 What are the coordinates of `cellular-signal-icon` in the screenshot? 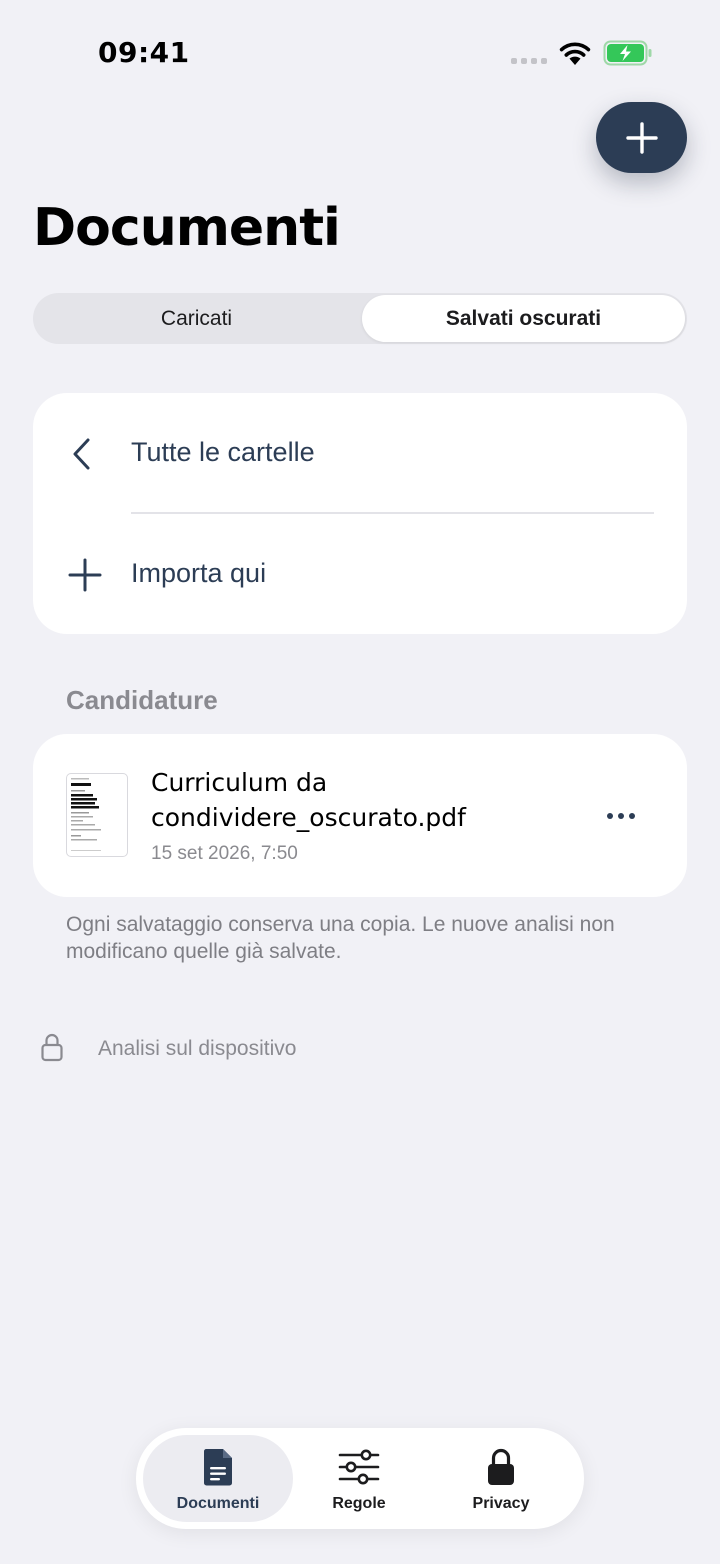 It's located at (529, 61).